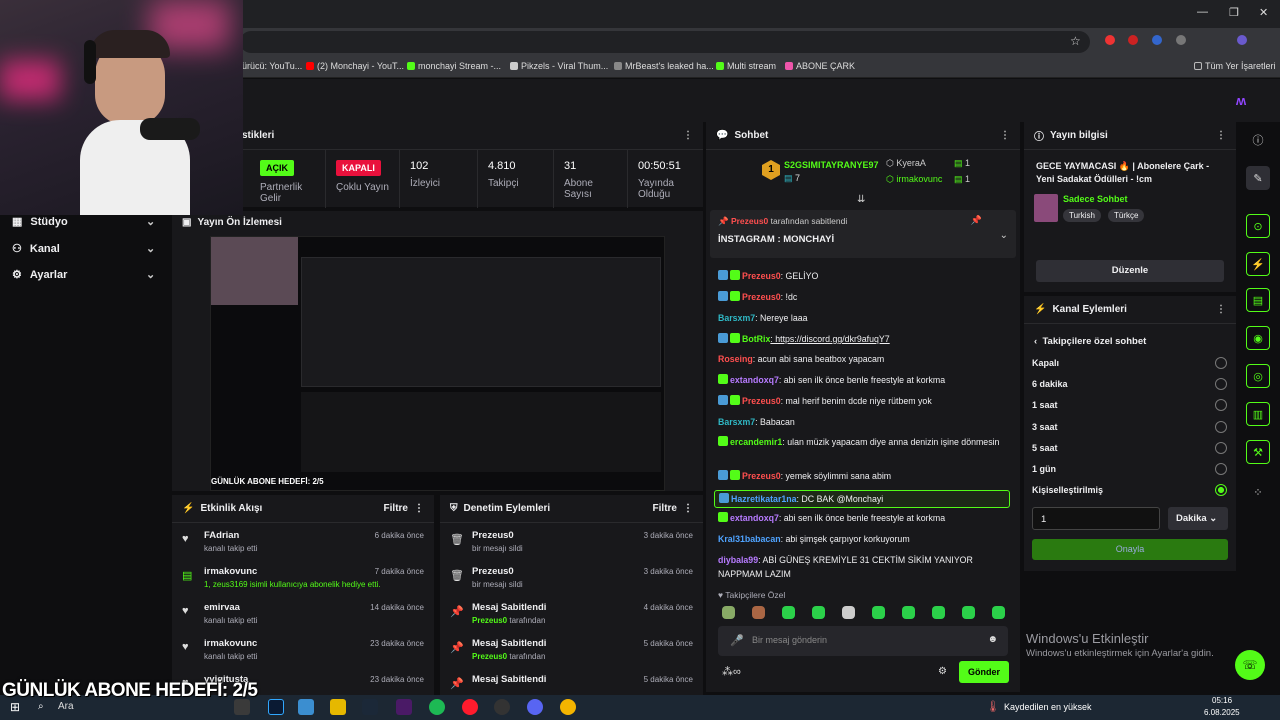  I want to click on puzzle-icon, so click(1181, 40).